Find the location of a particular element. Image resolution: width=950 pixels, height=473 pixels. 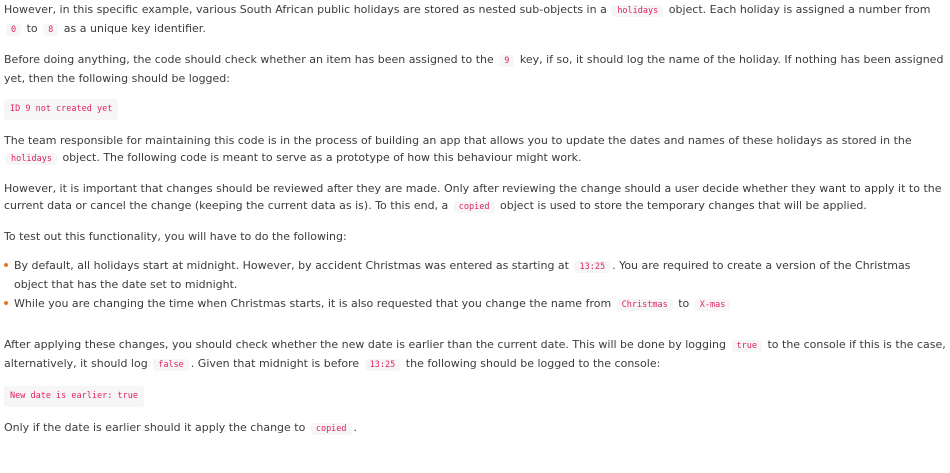

inline-code-christmas: Christmas is located at coordinates (644, 305).